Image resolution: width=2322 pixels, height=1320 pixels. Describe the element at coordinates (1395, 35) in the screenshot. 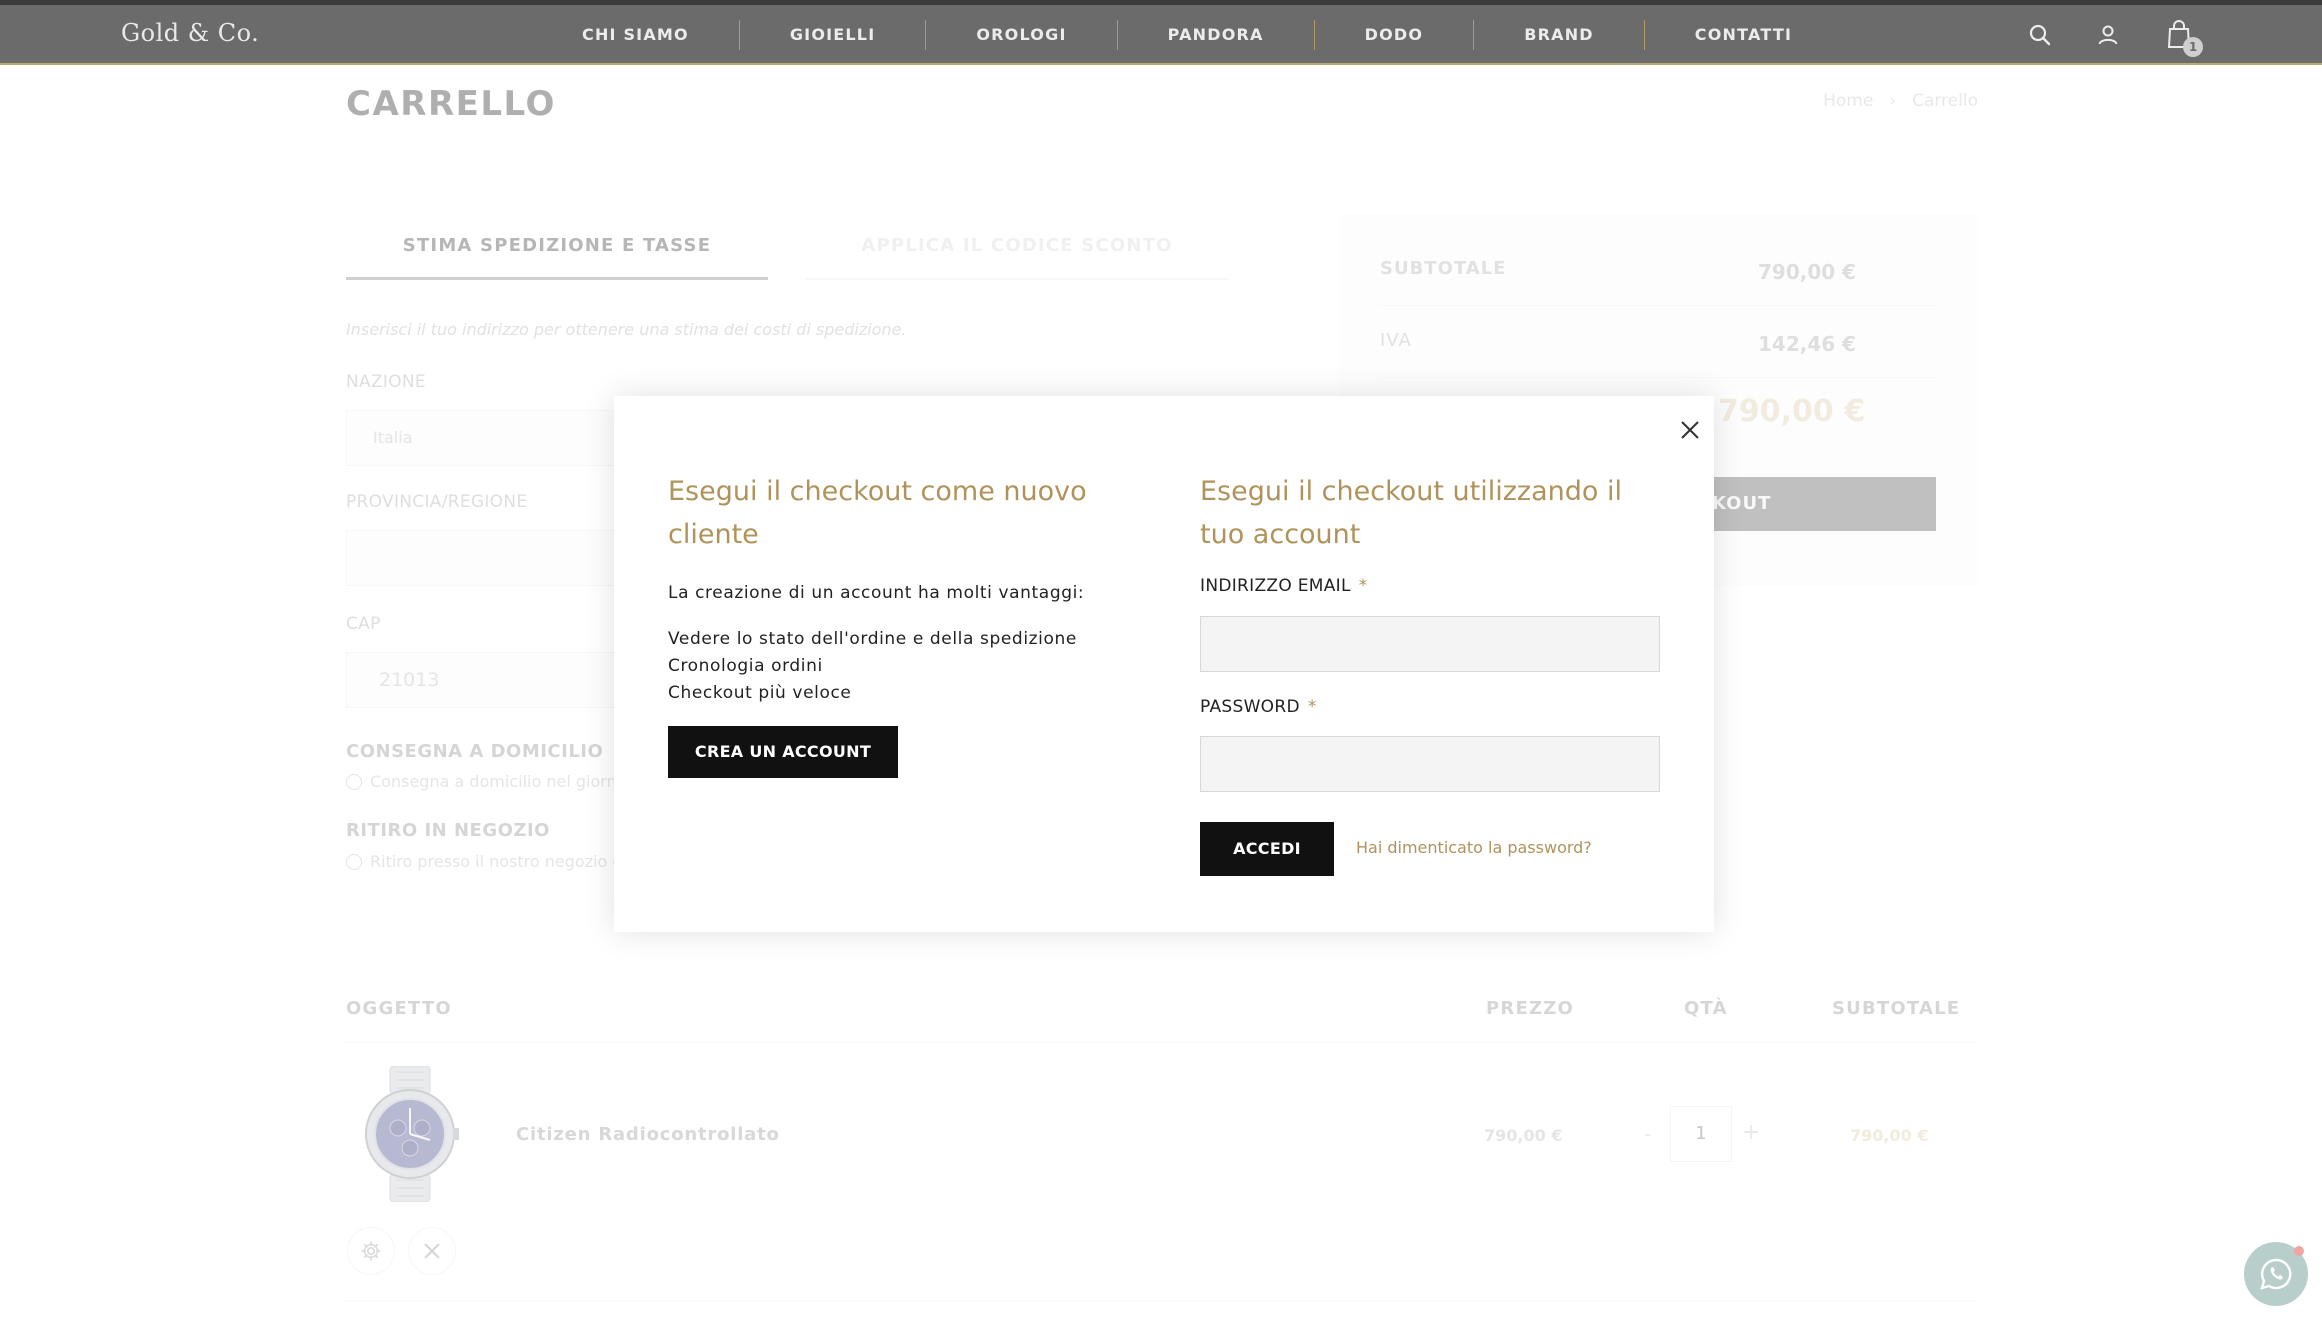

I see `nav-dodo: DODO` at that location.